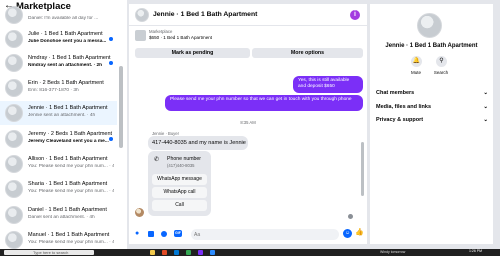 The height and width of the screenshot is (256, 500). Describe the element at coordinates (181, 37) in the screenshot. I see `listing-price: $650 · 1 Bed 1 Bath Apartment` at that location.